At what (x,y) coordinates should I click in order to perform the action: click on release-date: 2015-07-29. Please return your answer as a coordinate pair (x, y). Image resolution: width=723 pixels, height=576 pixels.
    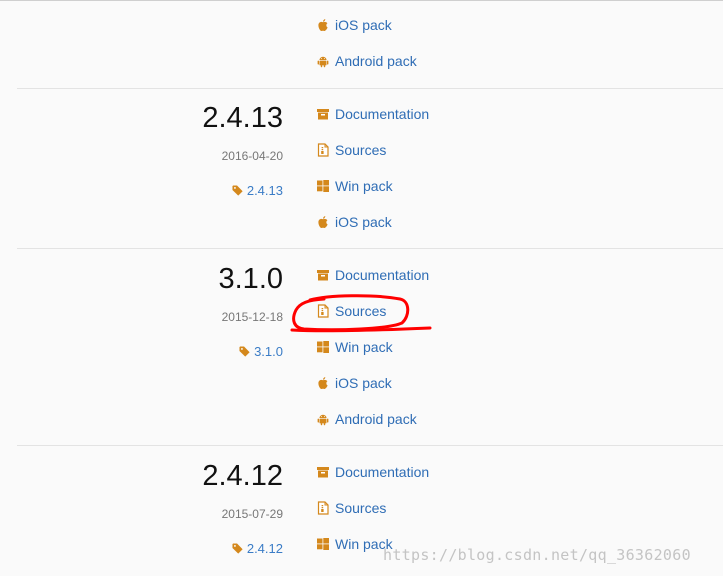
    Looking at the image, I should click on (252, 514).